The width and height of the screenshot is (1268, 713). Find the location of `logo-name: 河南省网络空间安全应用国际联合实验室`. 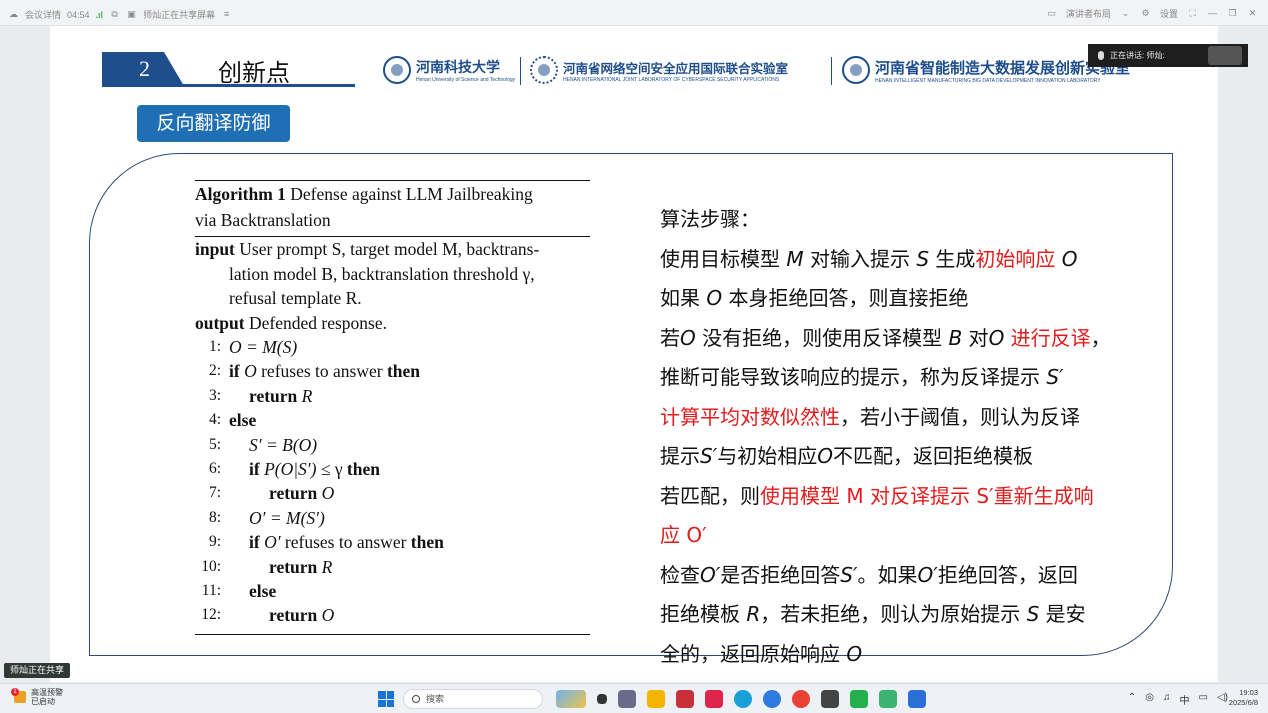

logo-name: 河南省网络空间安全应用国际联合实验室 is located at coordinates (676, 68).